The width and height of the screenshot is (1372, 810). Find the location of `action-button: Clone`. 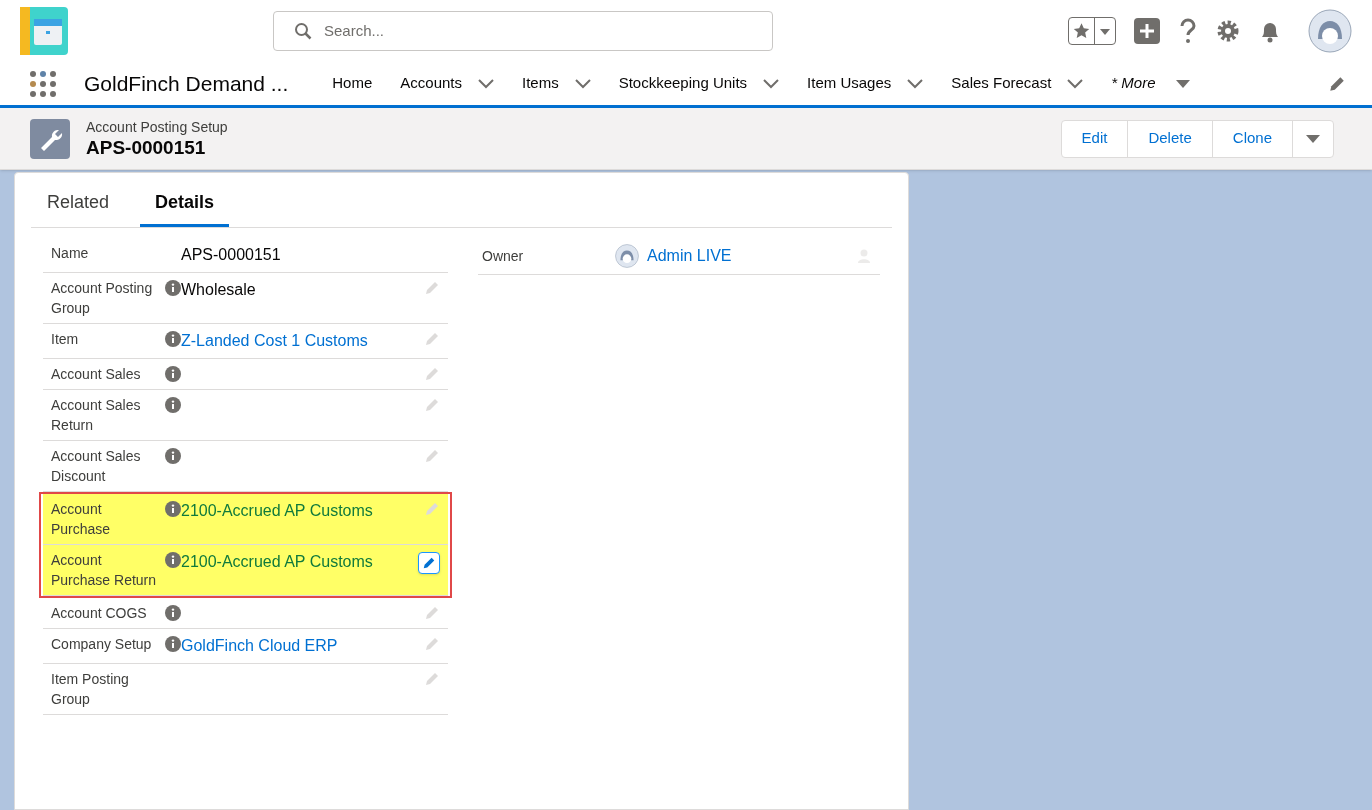

action-button: Clone is located at coordinates (1252, 138).